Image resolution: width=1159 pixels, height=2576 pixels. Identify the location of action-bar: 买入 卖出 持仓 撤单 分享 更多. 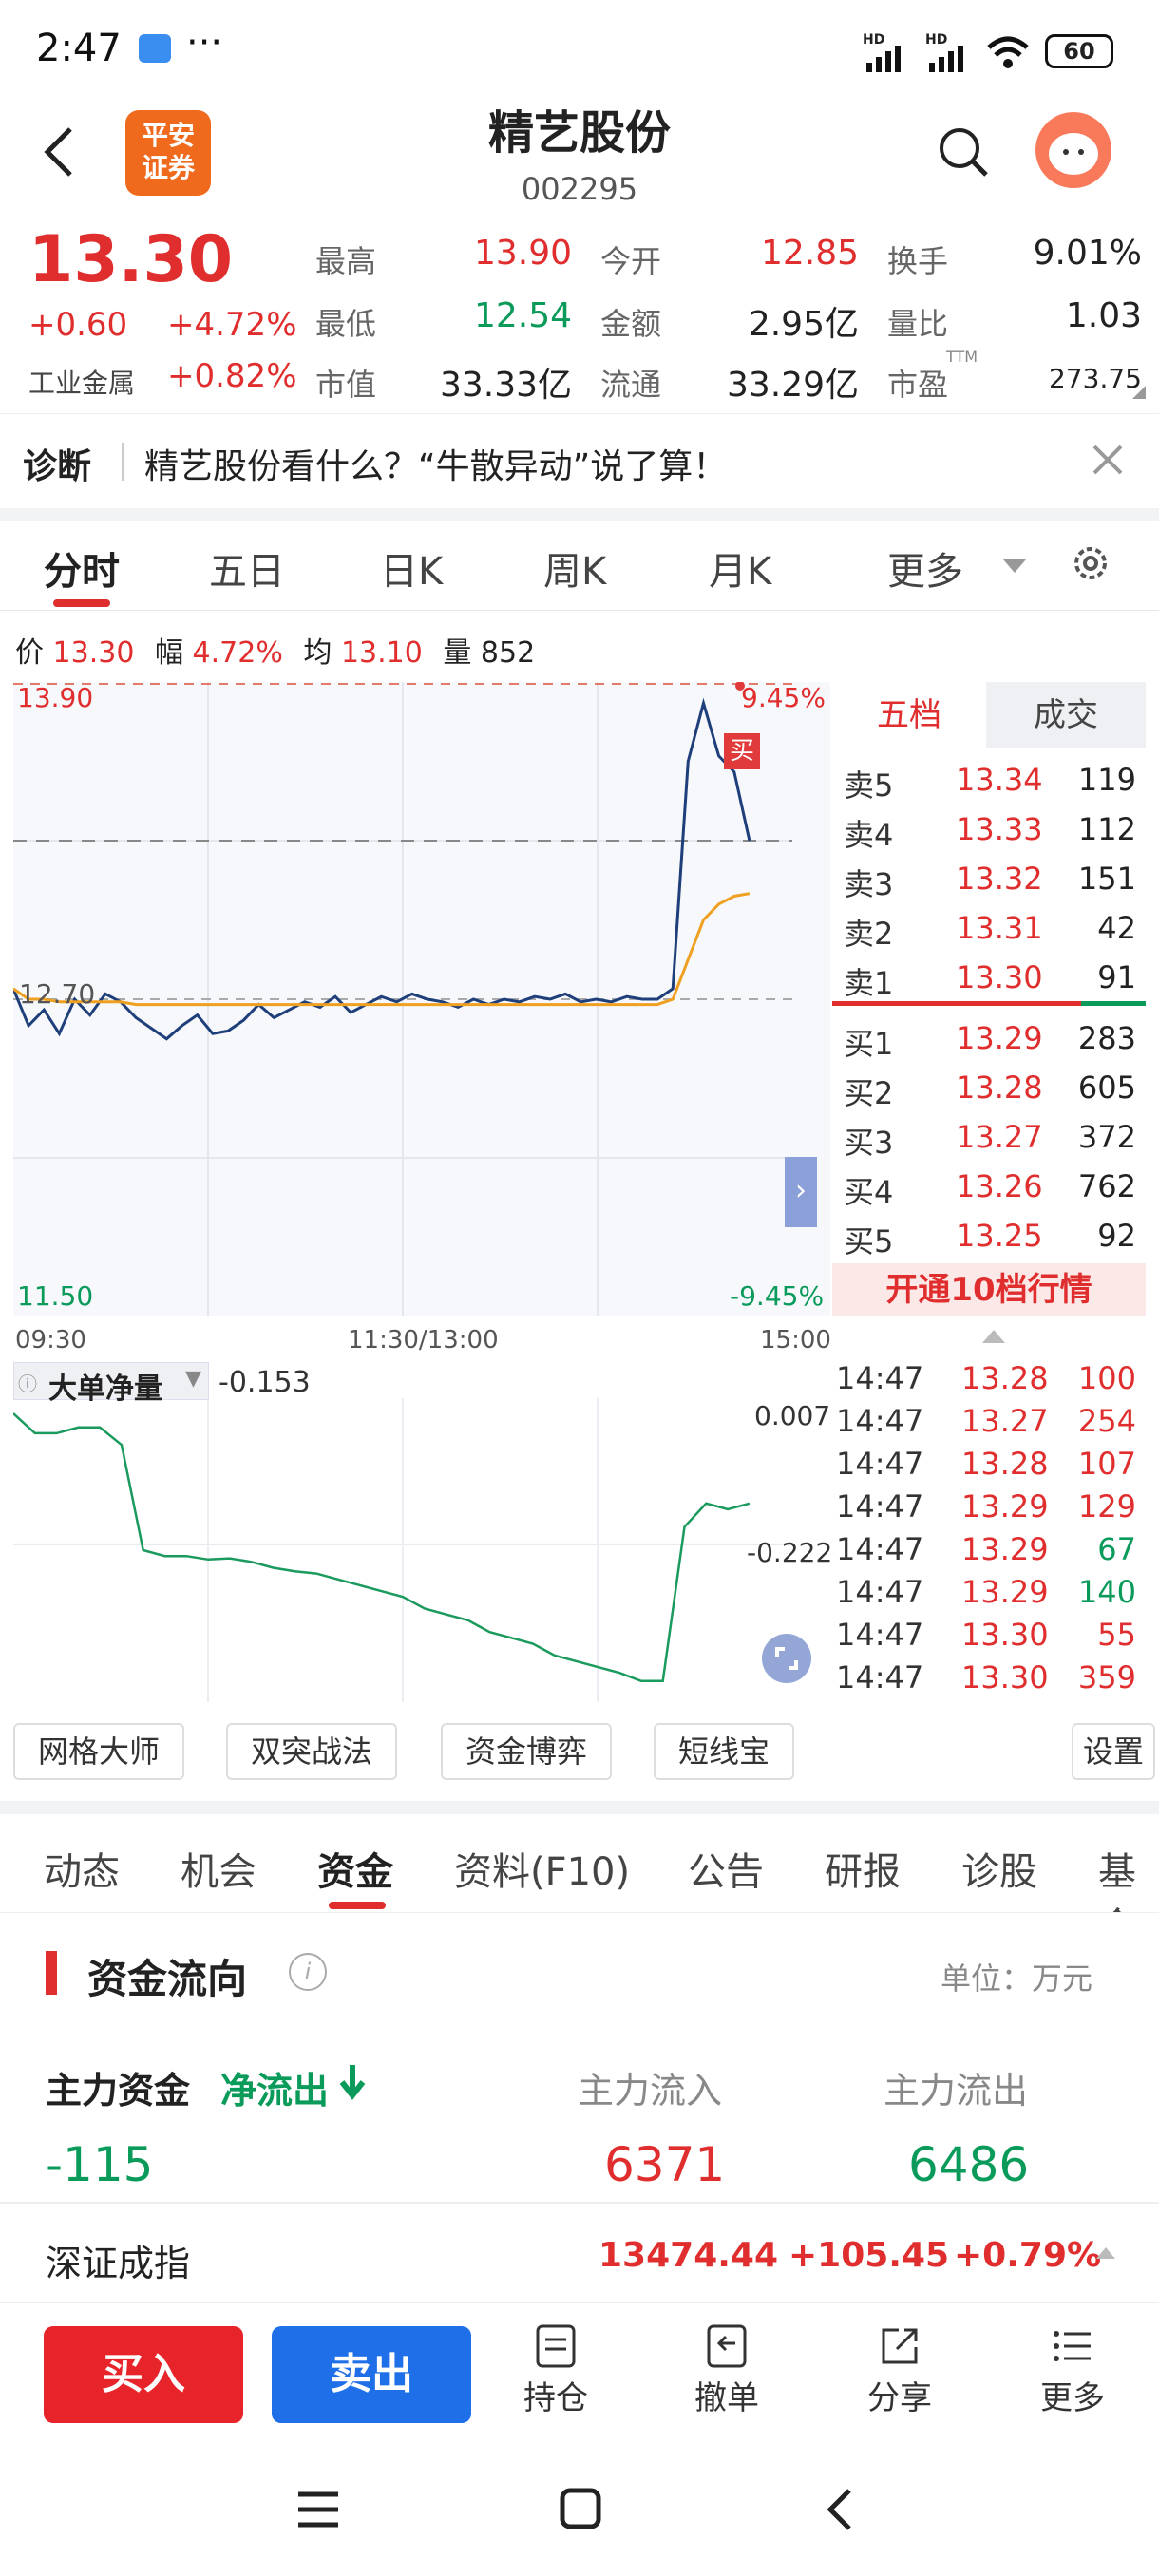
(579, 2373).